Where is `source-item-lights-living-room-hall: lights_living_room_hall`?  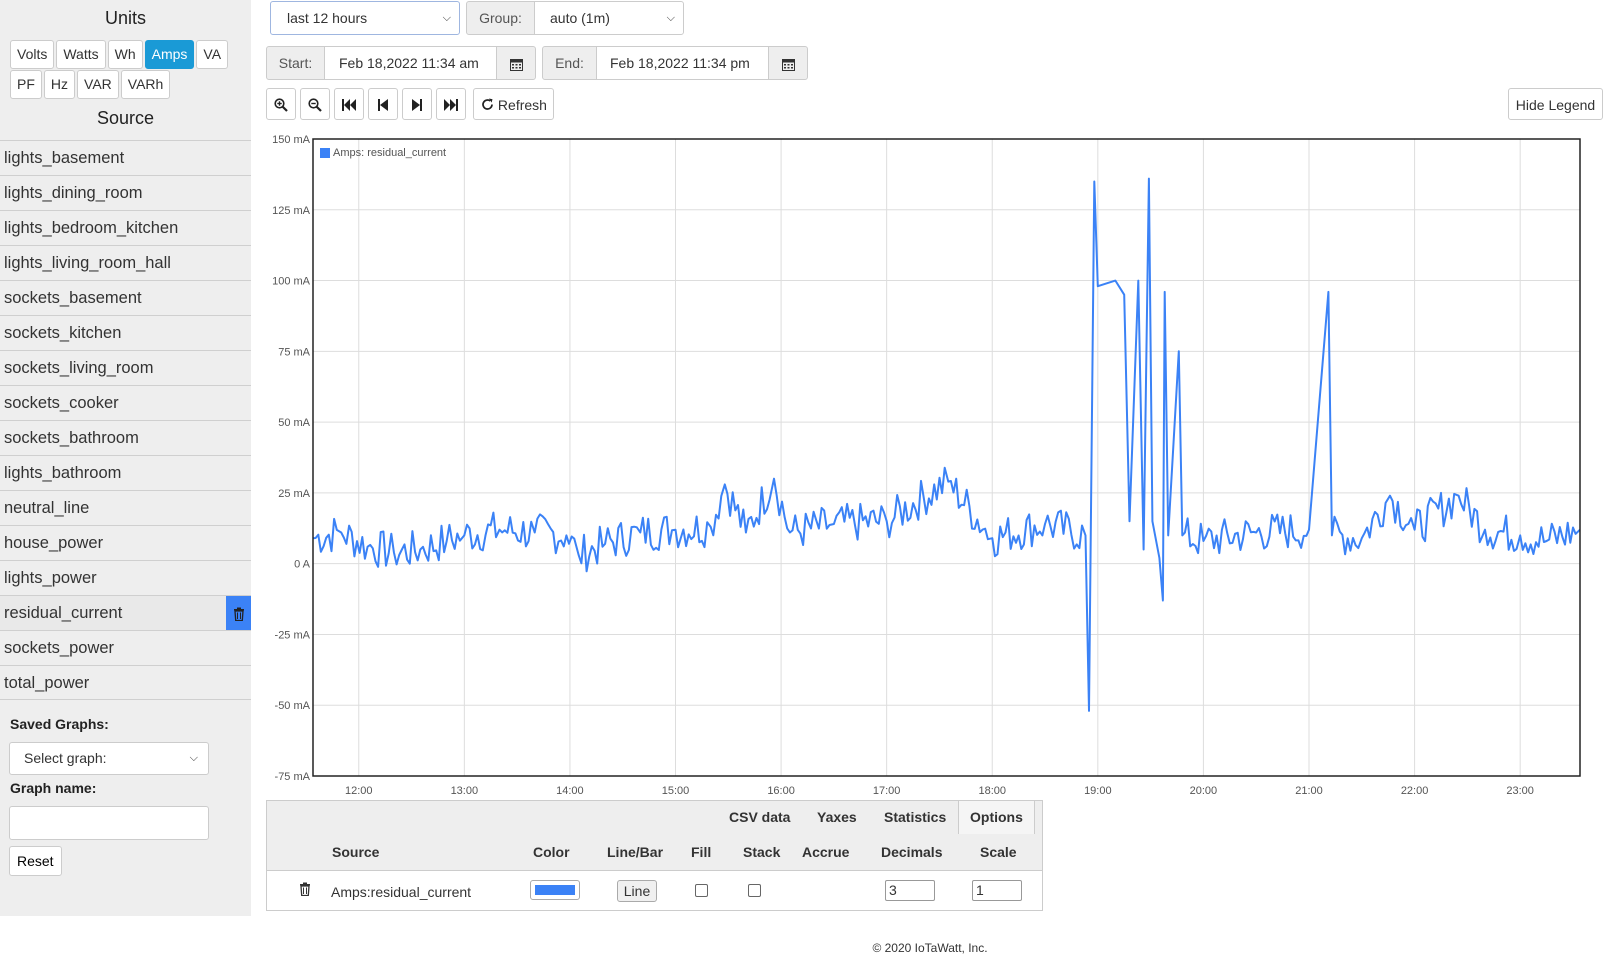 source-item-lights-living-room-hall: lights_living_room_hall is located at coordinates (125, 262).